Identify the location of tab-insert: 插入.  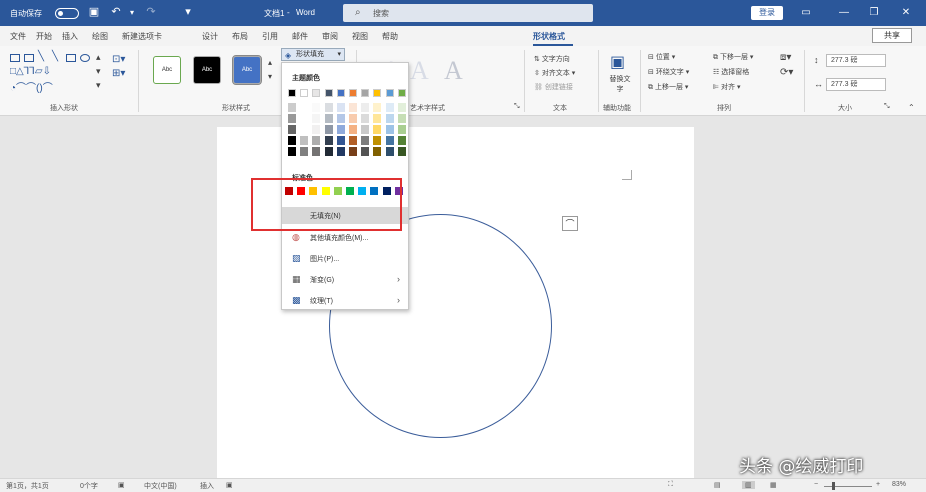
(70, 36).